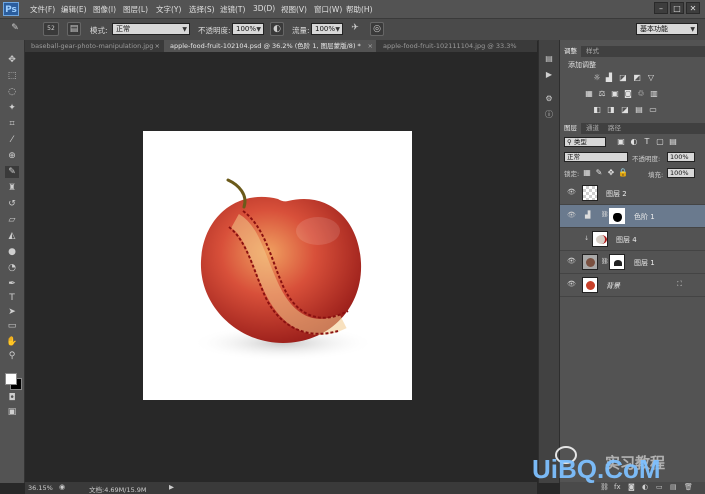 The image size is (705, 494). What do you see at coordinates (641, 93) in the screenshot?
I see `channel-mixer-icon: ♲` at bounding box center [641, 93].